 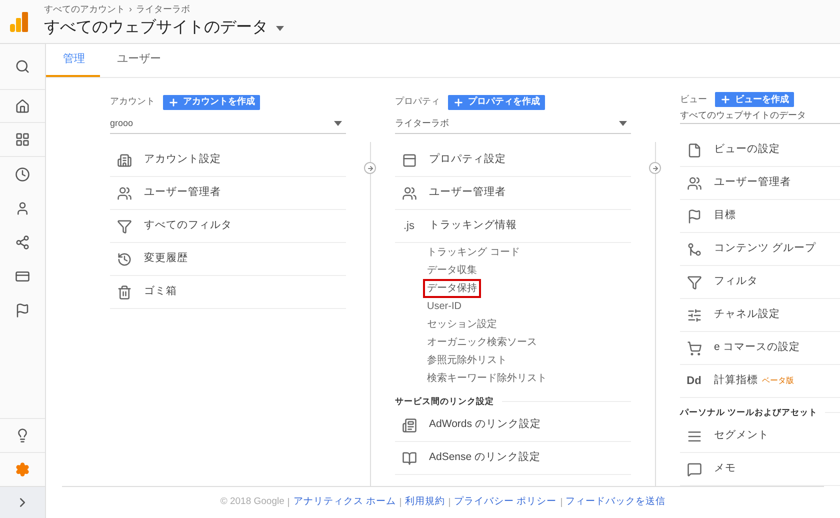 What do you see at coordinates (452, 288) in the screenshot?
I see `sub-menu-item: データ保持` at bounding box center [452, 288].